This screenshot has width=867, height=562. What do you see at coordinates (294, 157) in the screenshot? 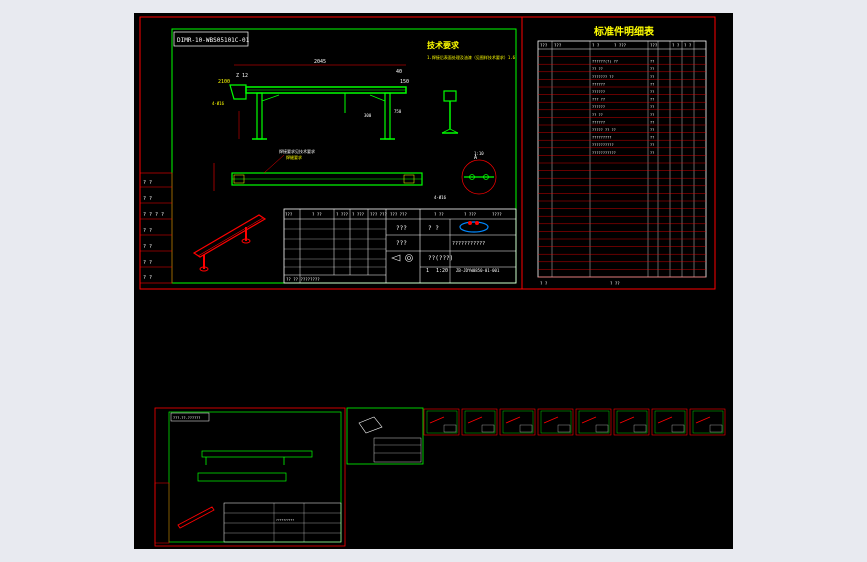
I see `weld-sub-note: 焊缝要求` at bounding box center [294, 157].